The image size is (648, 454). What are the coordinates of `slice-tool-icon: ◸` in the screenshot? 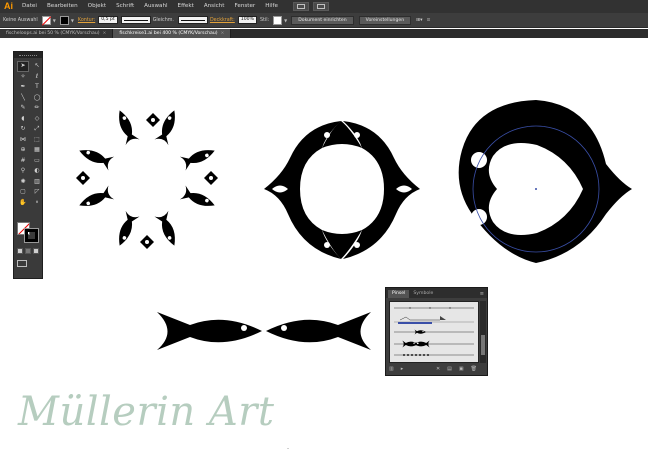 It's located at (37, 192).